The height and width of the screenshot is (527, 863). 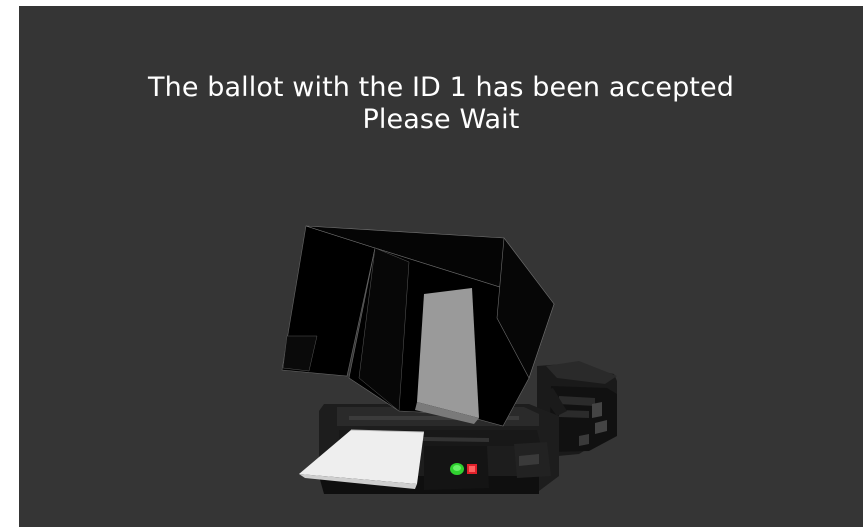 I want to click on control-panel, so click(x=456, y=468).